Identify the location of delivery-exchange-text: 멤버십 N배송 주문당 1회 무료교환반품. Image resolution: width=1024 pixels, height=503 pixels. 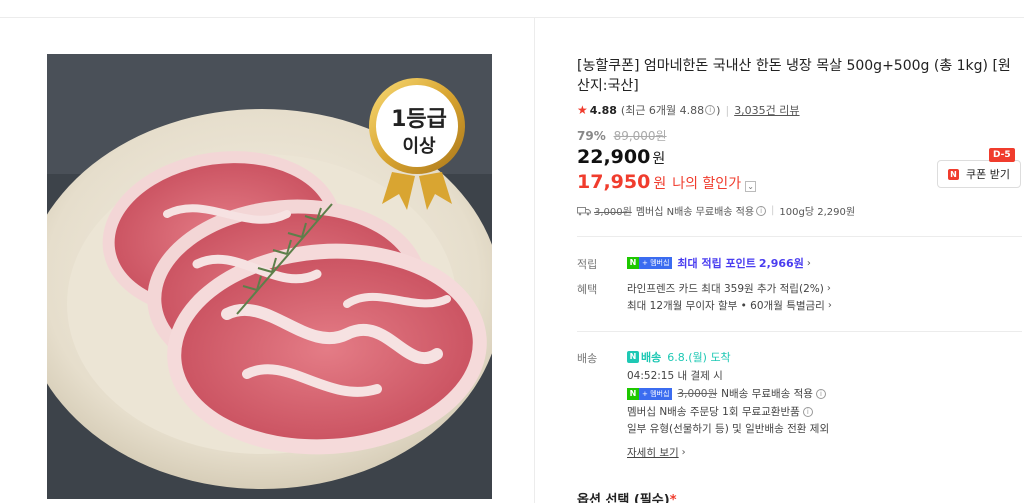
(713, 412).